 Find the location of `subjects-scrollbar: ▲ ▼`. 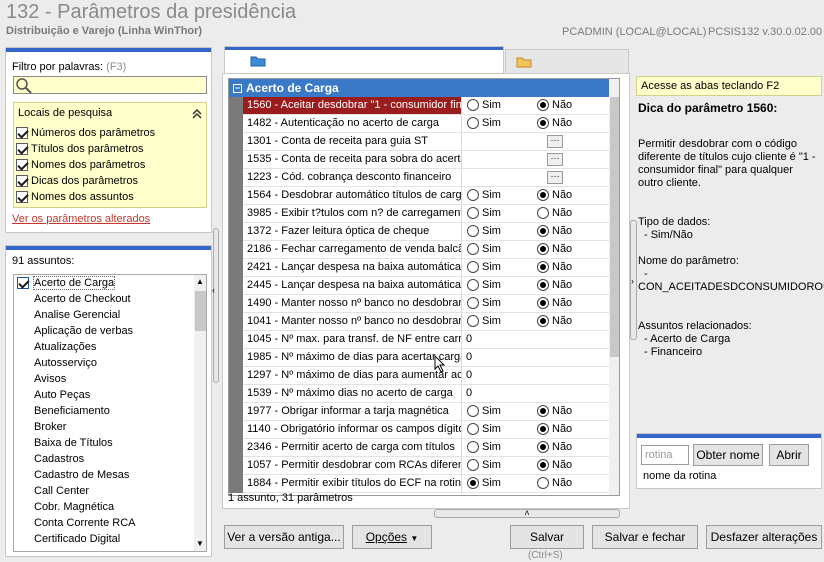

subjects-scrollbar: ▲ ▼ is located at coordinates (200, 413).